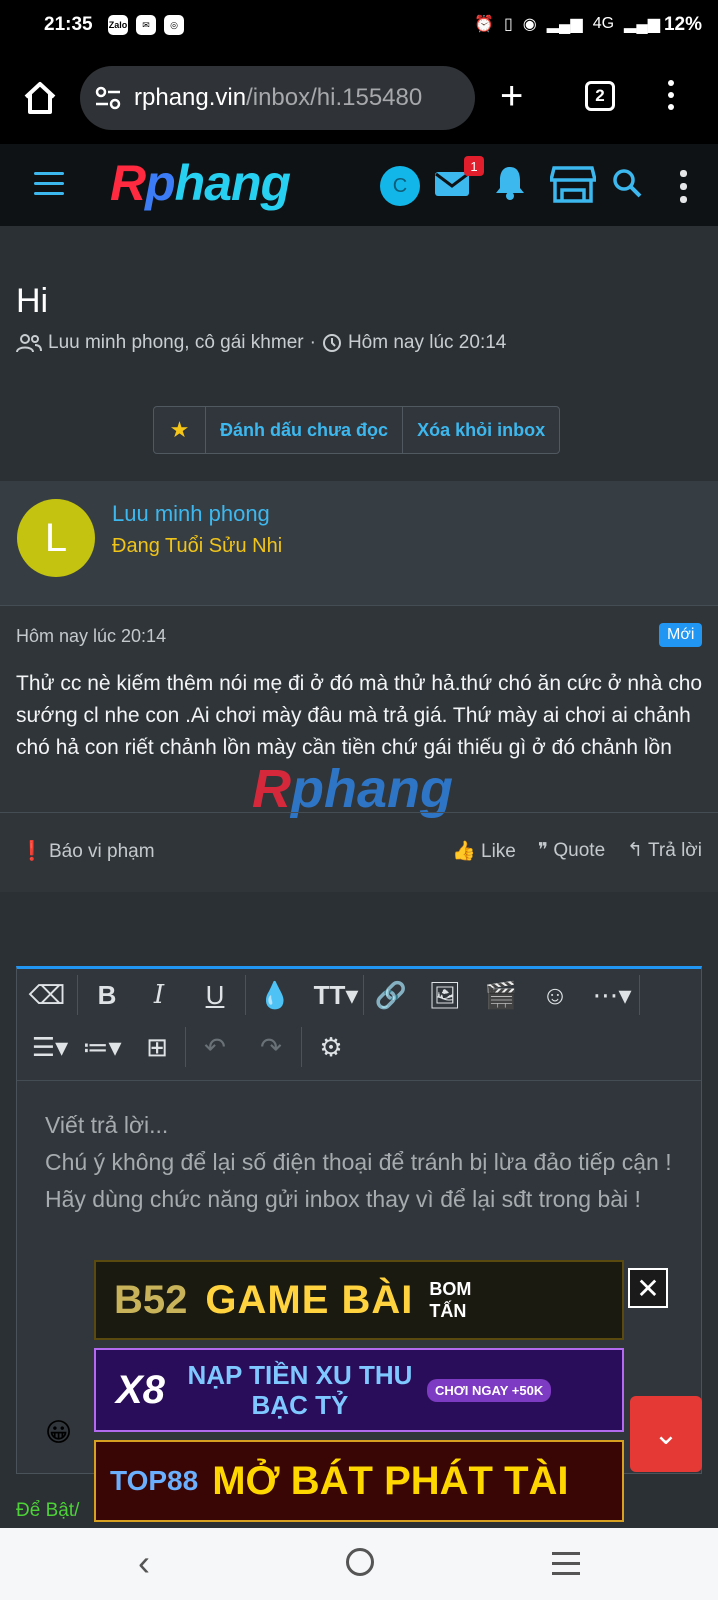  Describe the element at coordinates (464, 851) in the screenshot. I see `thumbs-up-icon: 👍` at that location.